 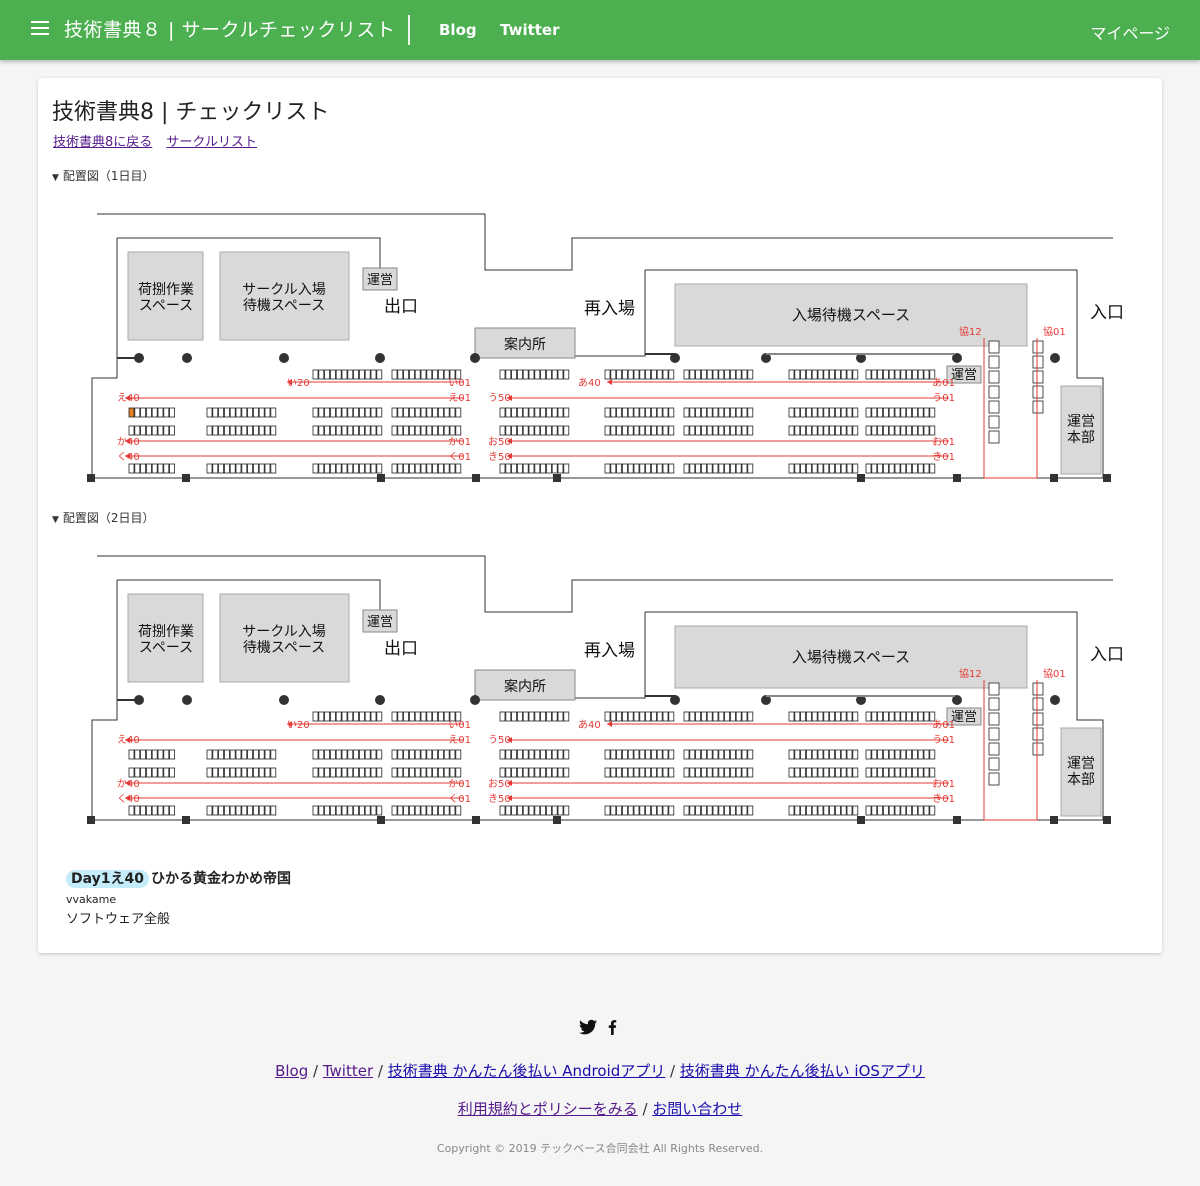 What do you see at coordinates (229, 28) in the screenshot?
I see `app-title: 技術書典８ | サークルチェックリスト` at bounding box center [229, 28].